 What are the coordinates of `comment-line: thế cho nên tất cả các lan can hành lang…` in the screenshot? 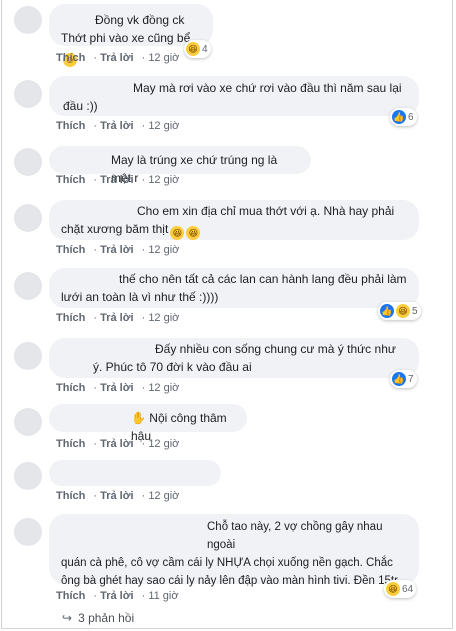 It's located at (263, 279).